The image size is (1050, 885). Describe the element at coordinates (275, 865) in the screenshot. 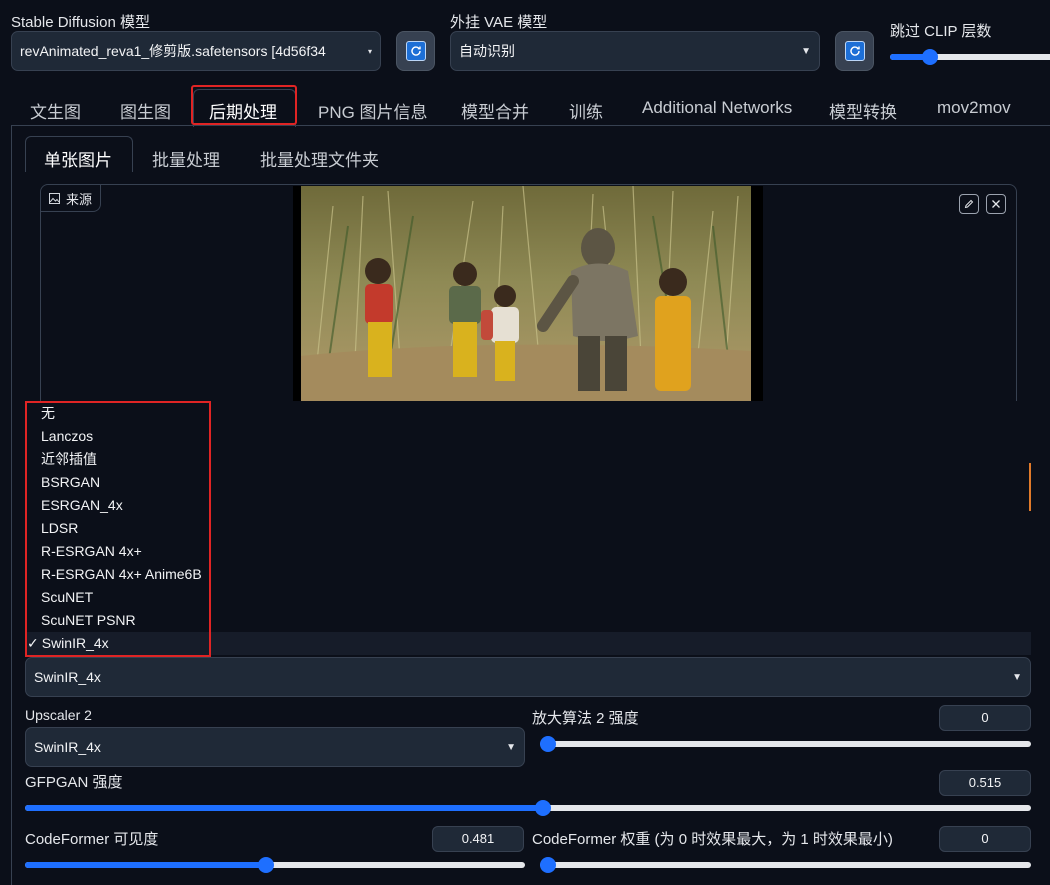

I see `codeformer-visibility-slider` at that location.